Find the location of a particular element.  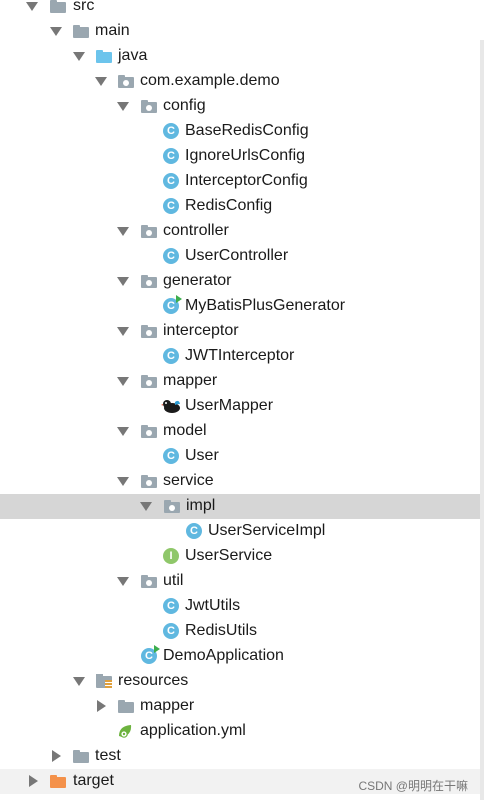

tree-label: impl is located at coordinates (201, 505).